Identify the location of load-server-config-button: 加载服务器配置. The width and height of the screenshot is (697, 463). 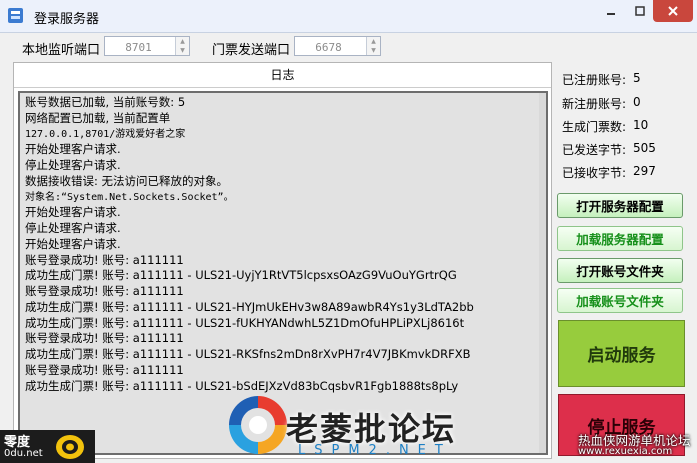
(620, 238).